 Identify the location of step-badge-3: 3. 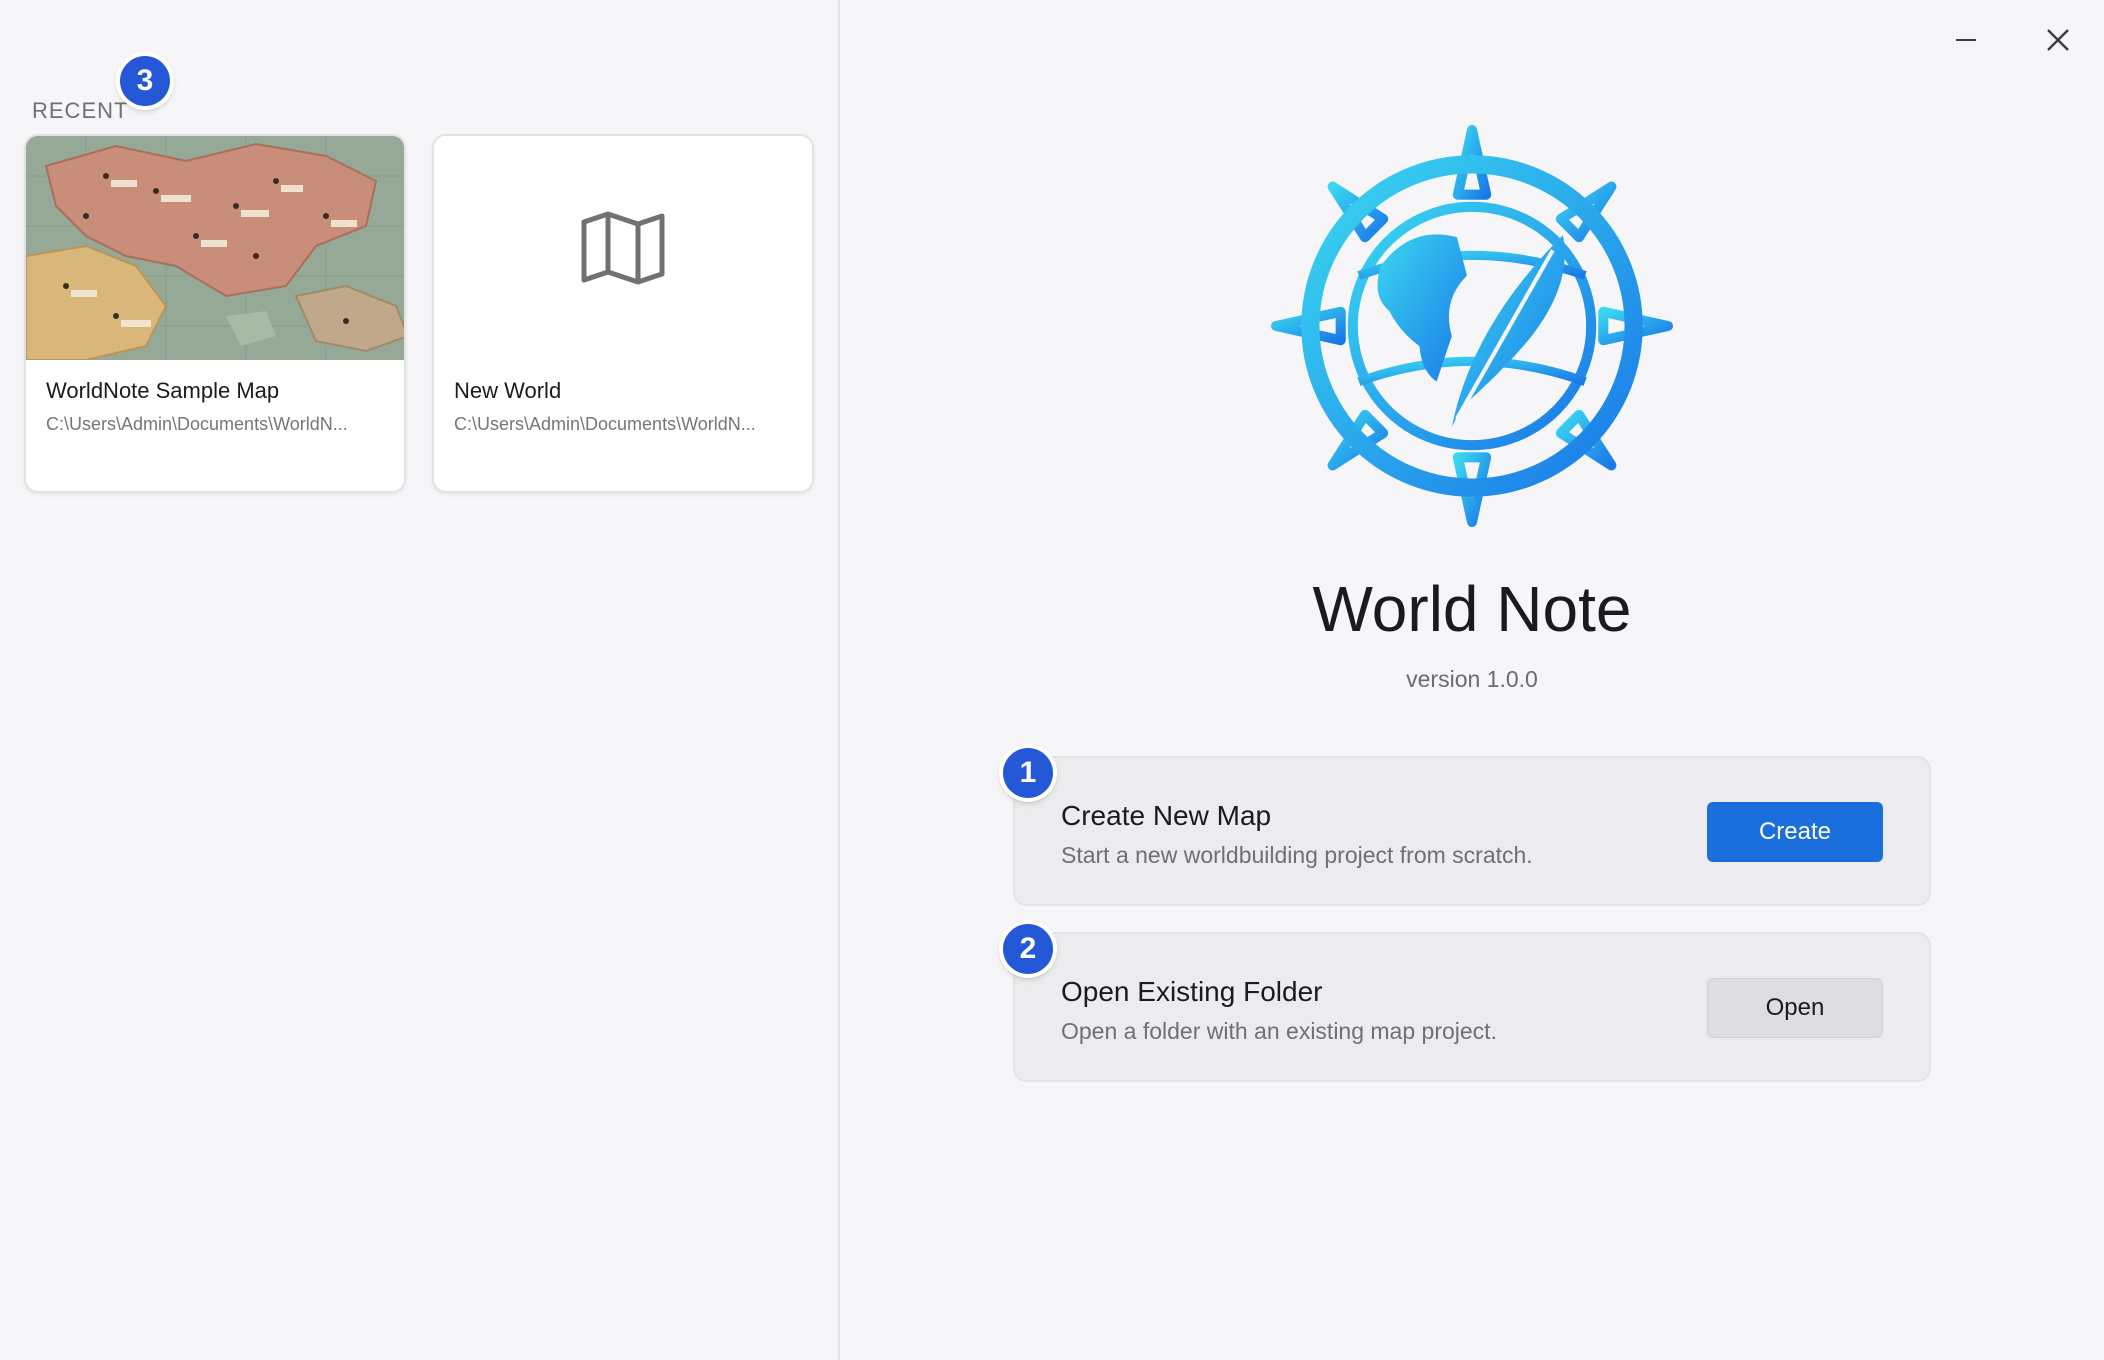
(145, 81).